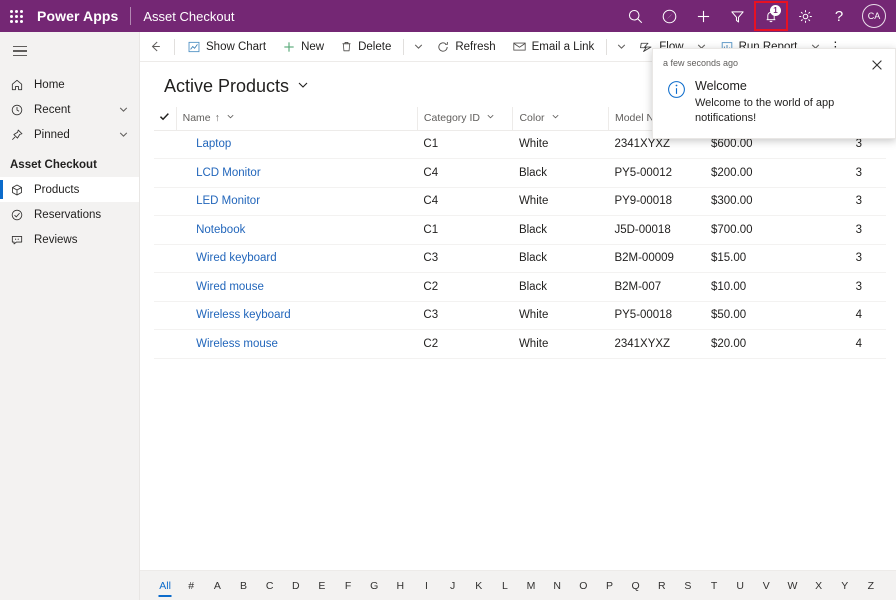  I want to click on back-arrow-icon, so click(155, 46).